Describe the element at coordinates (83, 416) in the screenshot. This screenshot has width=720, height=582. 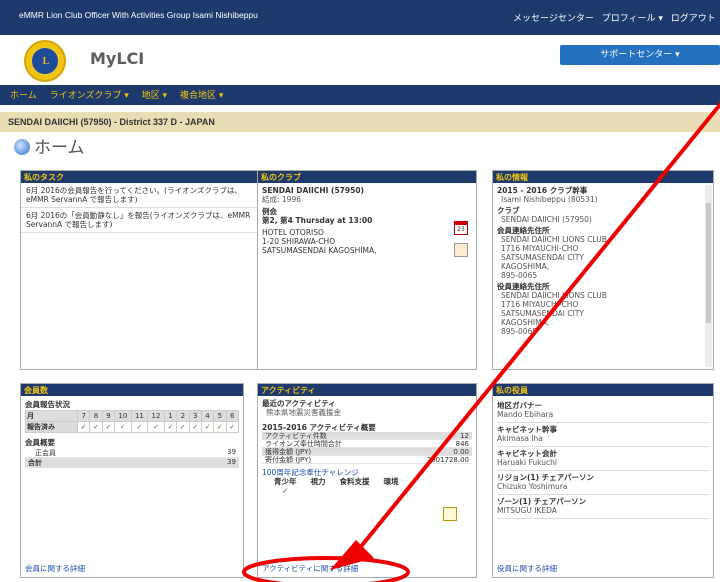
I see `month-cell: 7` at that location.